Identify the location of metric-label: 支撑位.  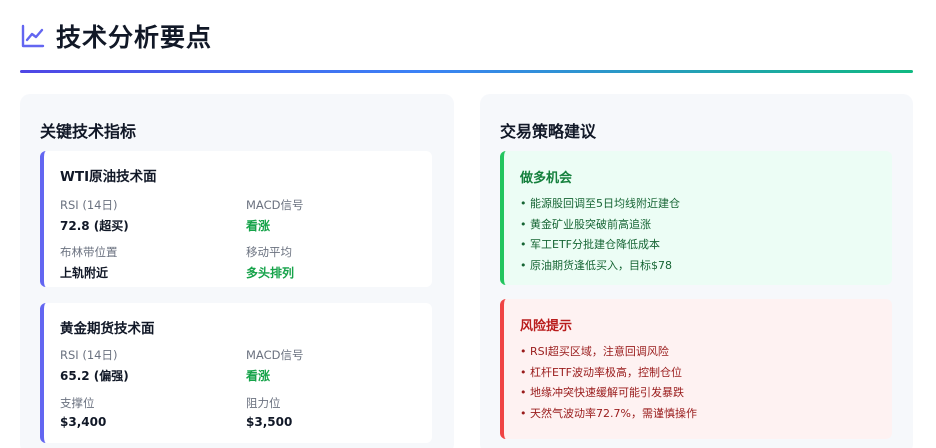
(77, 403).